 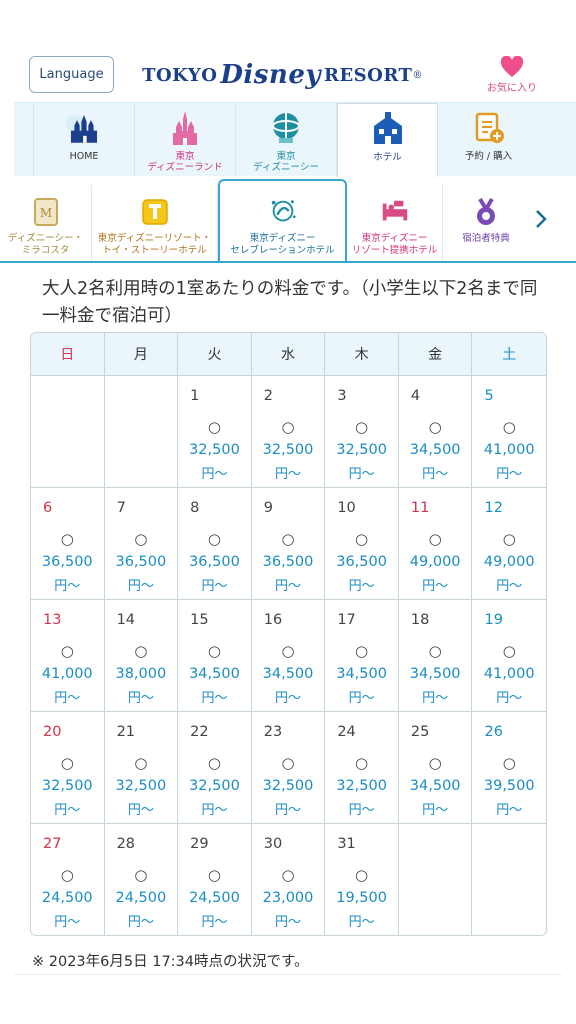 What do you see at coordinates (420, 732) in the screenshot?
I see `day-number: 25` at bounding box center [420, 732].